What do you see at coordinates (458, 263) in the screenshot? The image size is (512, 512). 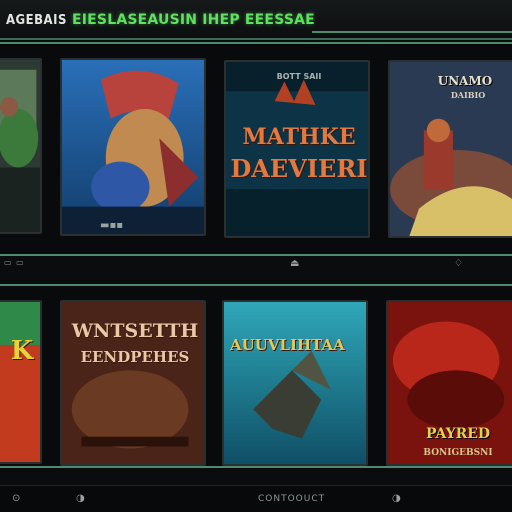 I see `options-icon: ♢` at bounding box center [458, 263].